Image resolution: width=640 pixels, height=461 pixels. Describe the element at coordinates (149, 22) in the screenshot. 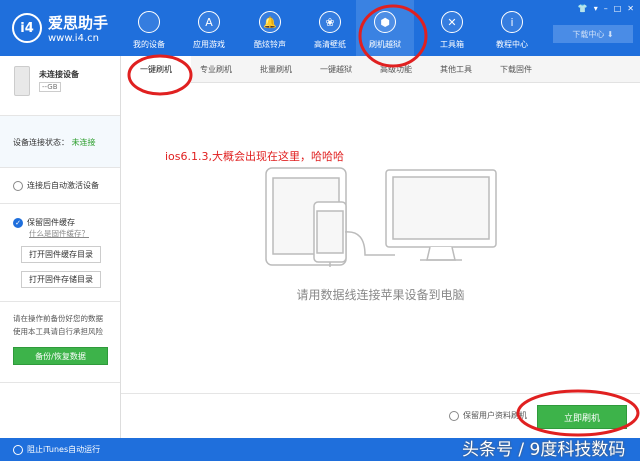

I see `apple-icon` at that location.